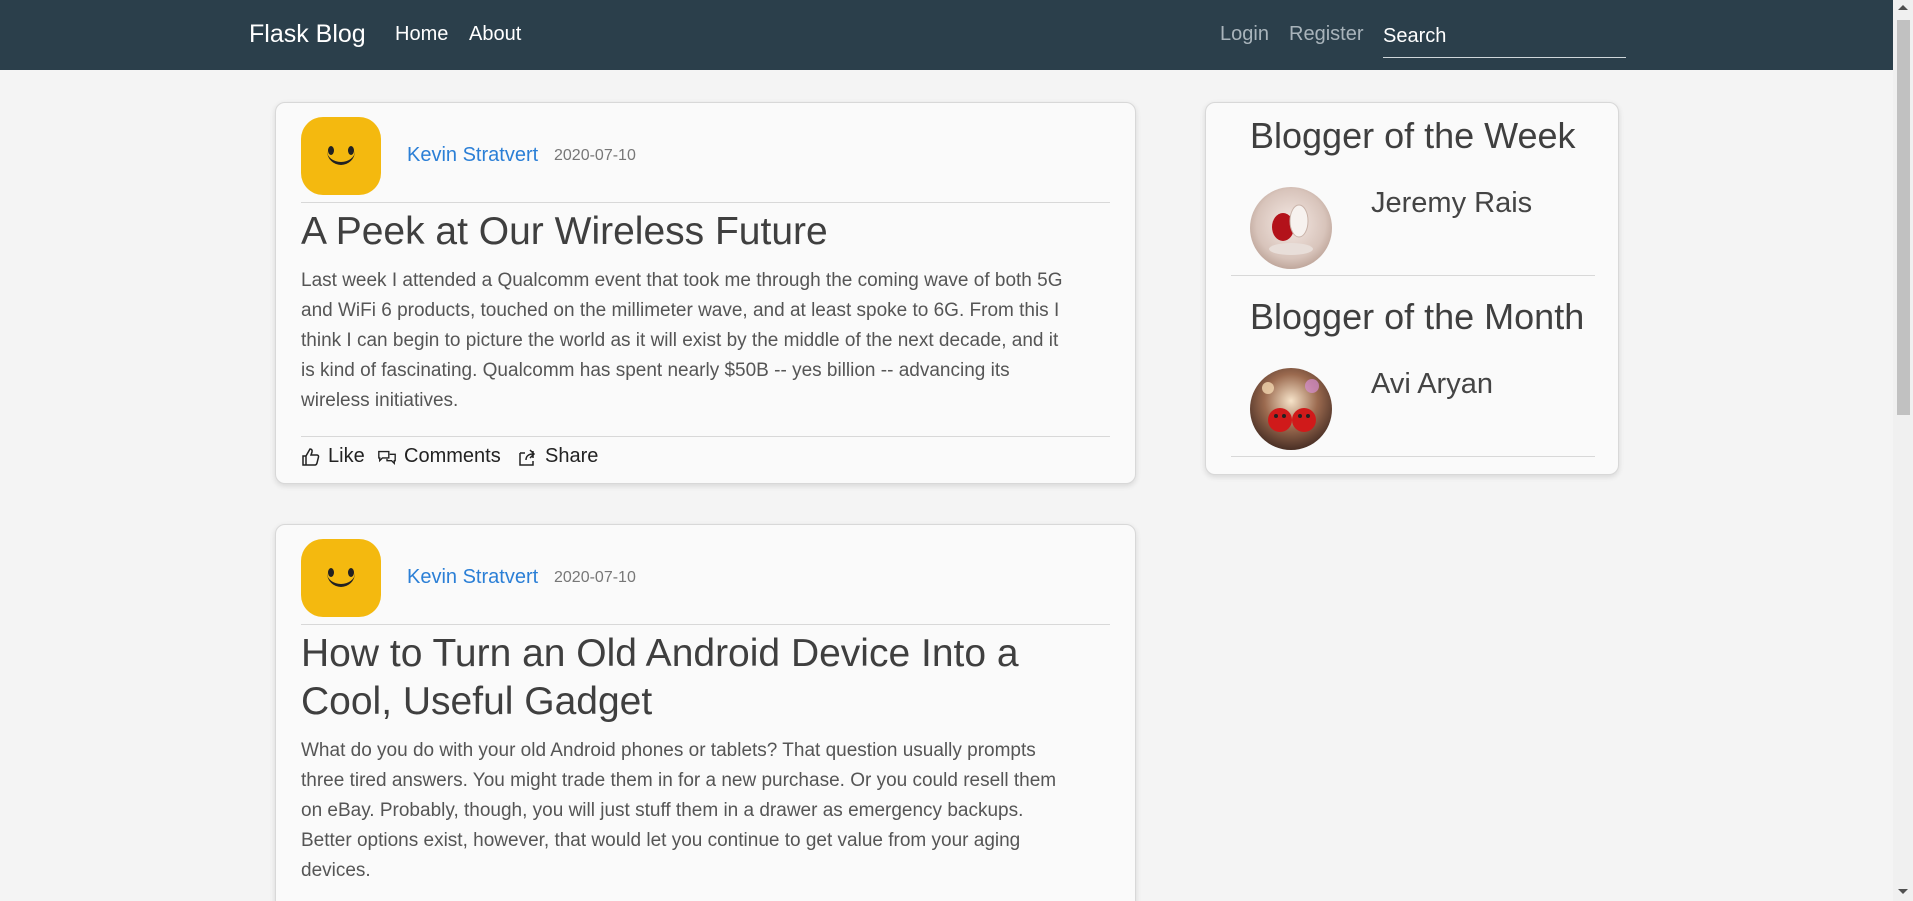  I want to click on comments-label: Comments, so click(452, 456).